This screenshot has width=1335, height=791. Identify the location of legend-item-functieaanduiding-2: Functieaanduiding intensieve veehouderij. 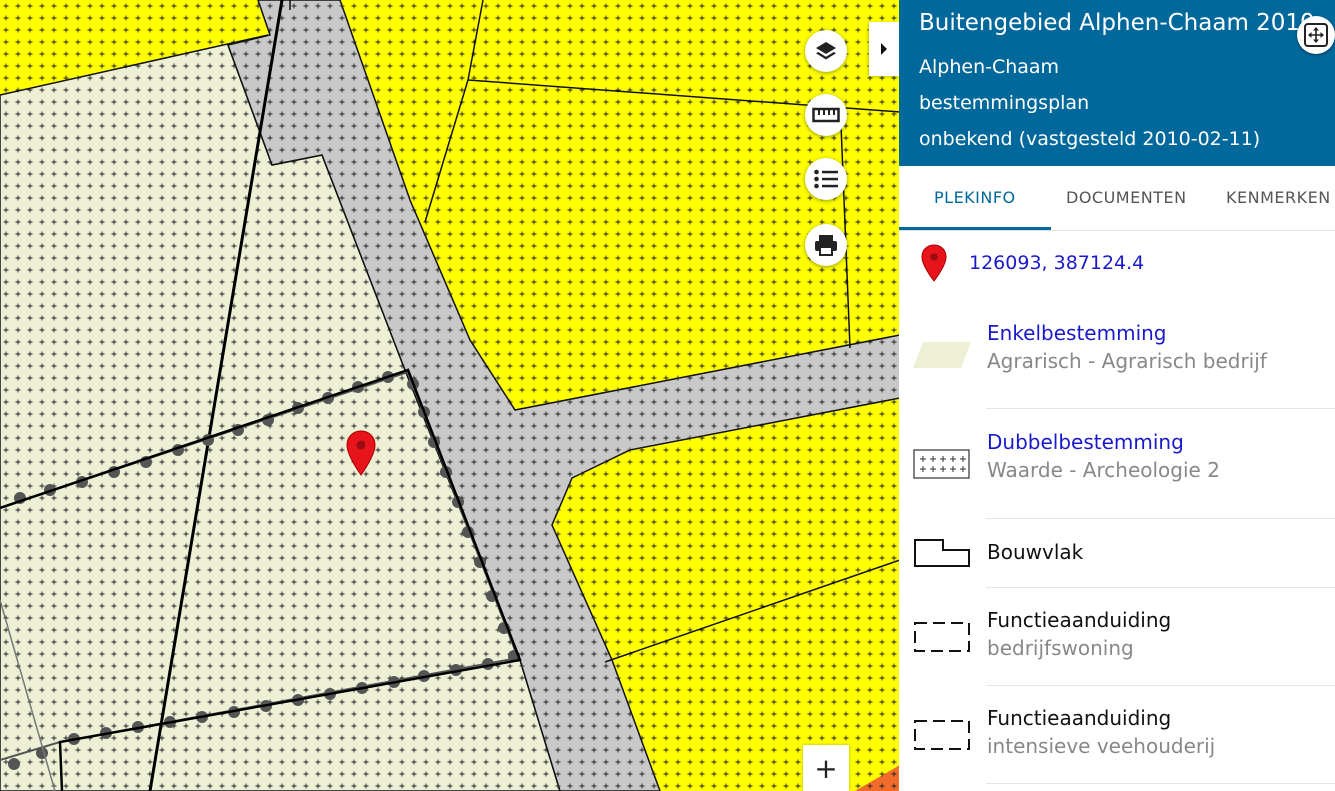
(1117, 743).